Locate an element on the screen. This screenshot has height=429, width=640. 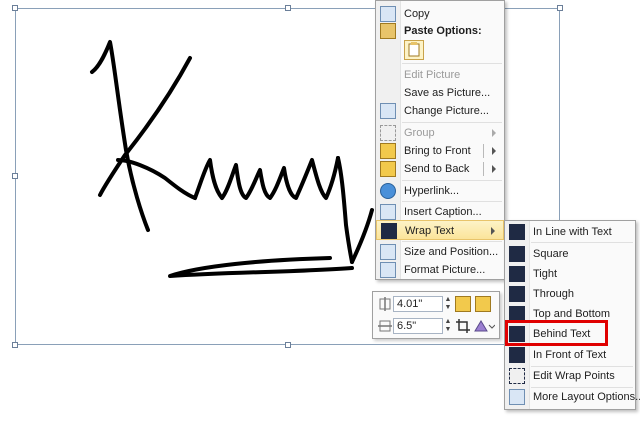
group-icon is located at coordinates (388, 133).